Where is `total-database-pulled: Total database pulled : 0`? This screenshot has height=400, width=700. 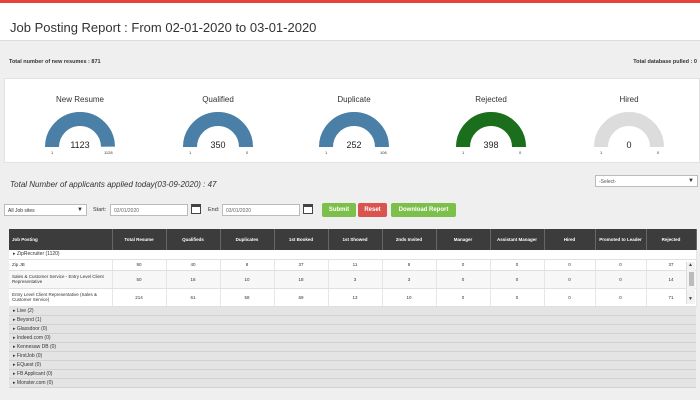
total-database-pulled: Total database pulled : 0 is located at coordinates (665, 62).